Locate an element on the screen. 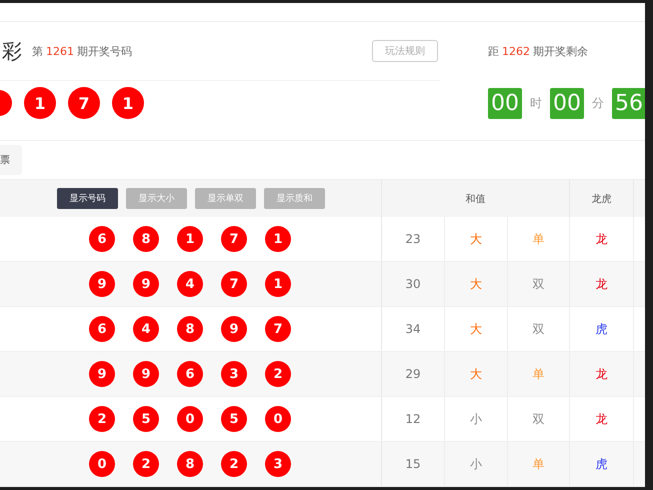 This screenshot has width=653, height=490. time-unit: 分 is located at coordinates (598, 103).